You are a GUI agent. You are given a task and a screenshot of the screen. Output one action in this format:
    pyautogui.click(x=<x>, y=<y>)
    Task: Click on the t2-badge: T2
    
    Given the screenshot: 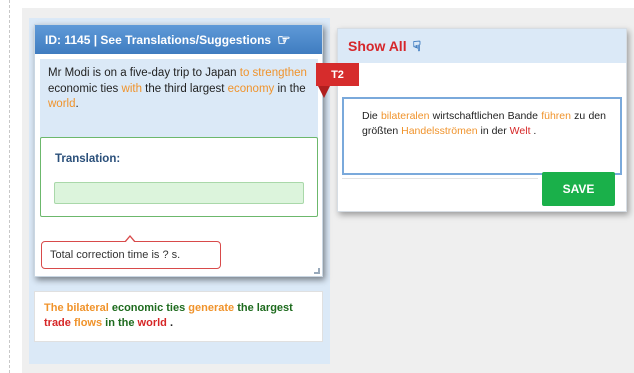 What is the action you would take?
    pyautogui.click(x=337, y=80)
    